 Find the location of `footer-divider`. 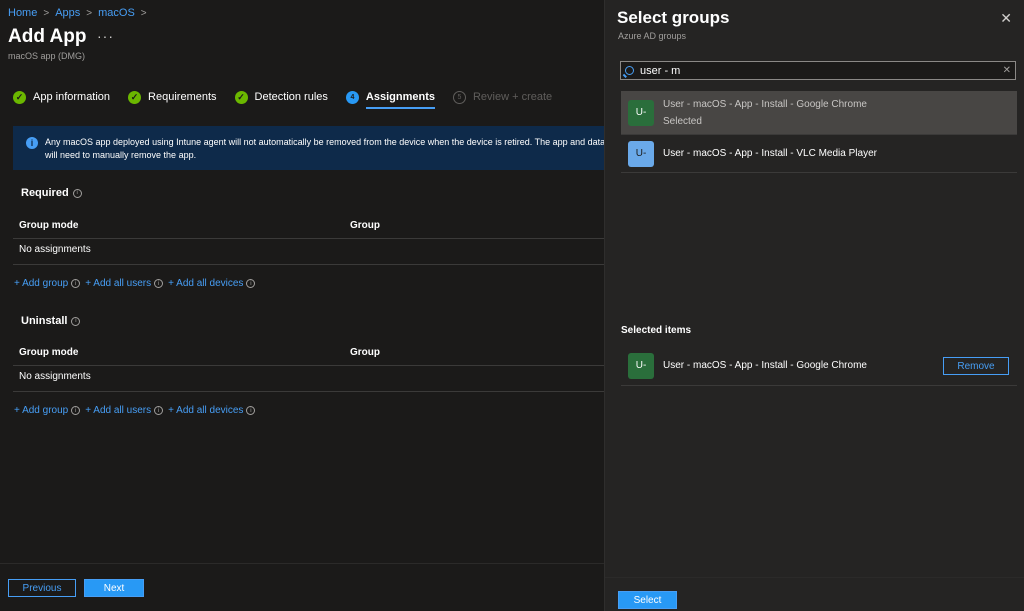

footer-divider is located at coordinates (302, 563).